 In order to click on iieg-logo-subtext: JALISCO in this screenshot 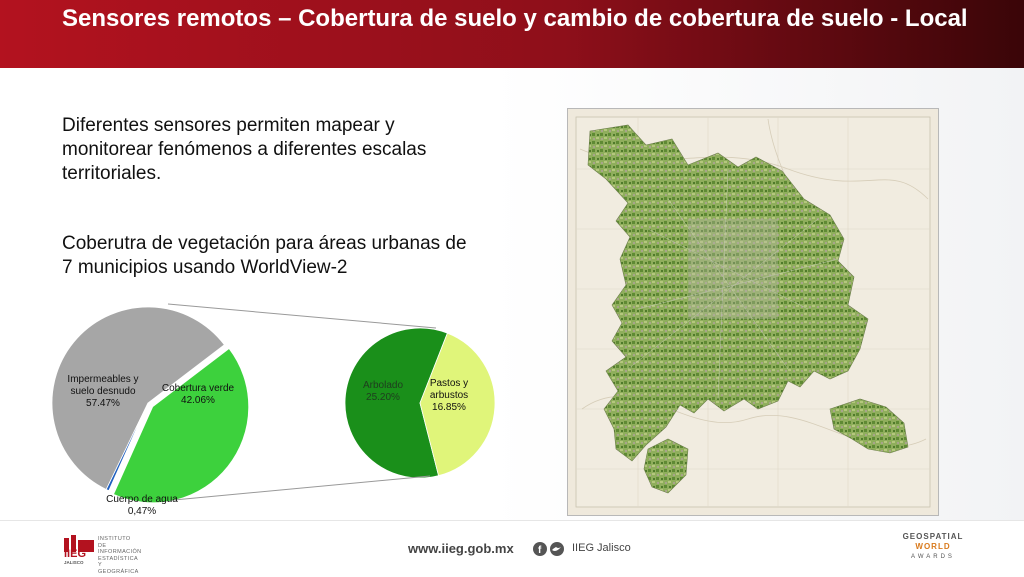, I will do `click(74, 562)`.